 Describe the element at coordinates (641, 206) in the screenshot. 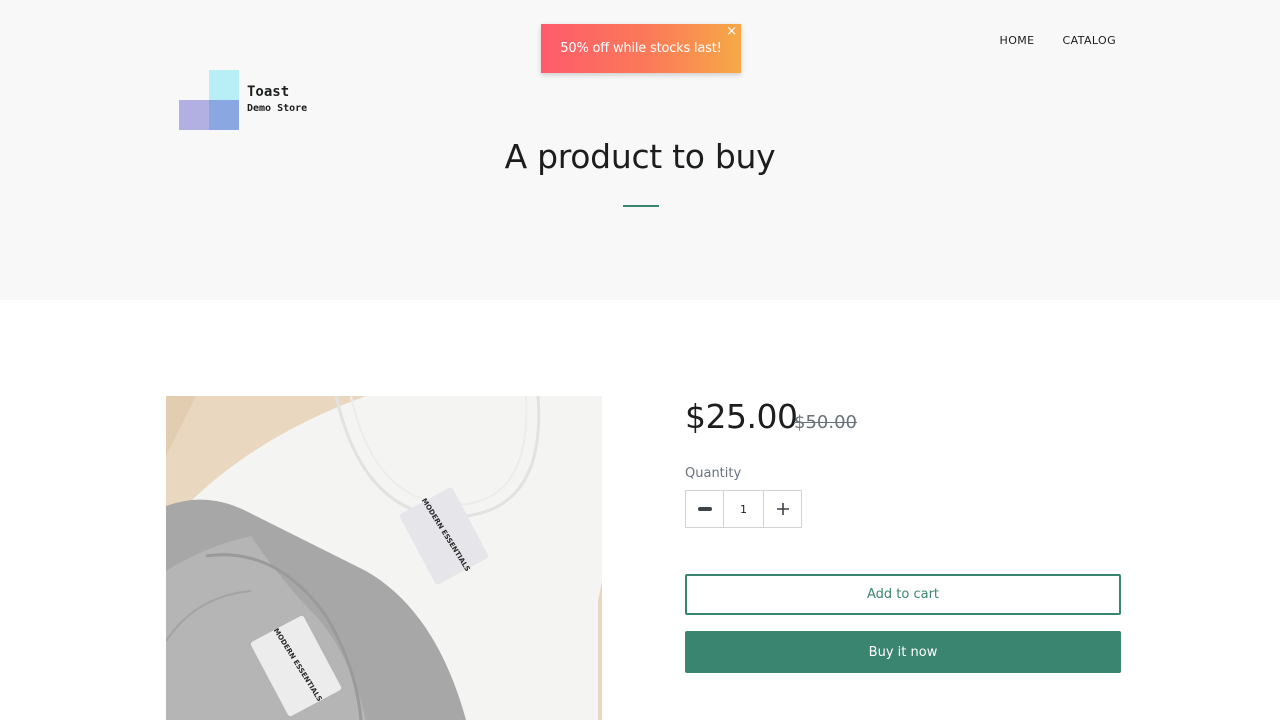

I see `title-divider` at that location.